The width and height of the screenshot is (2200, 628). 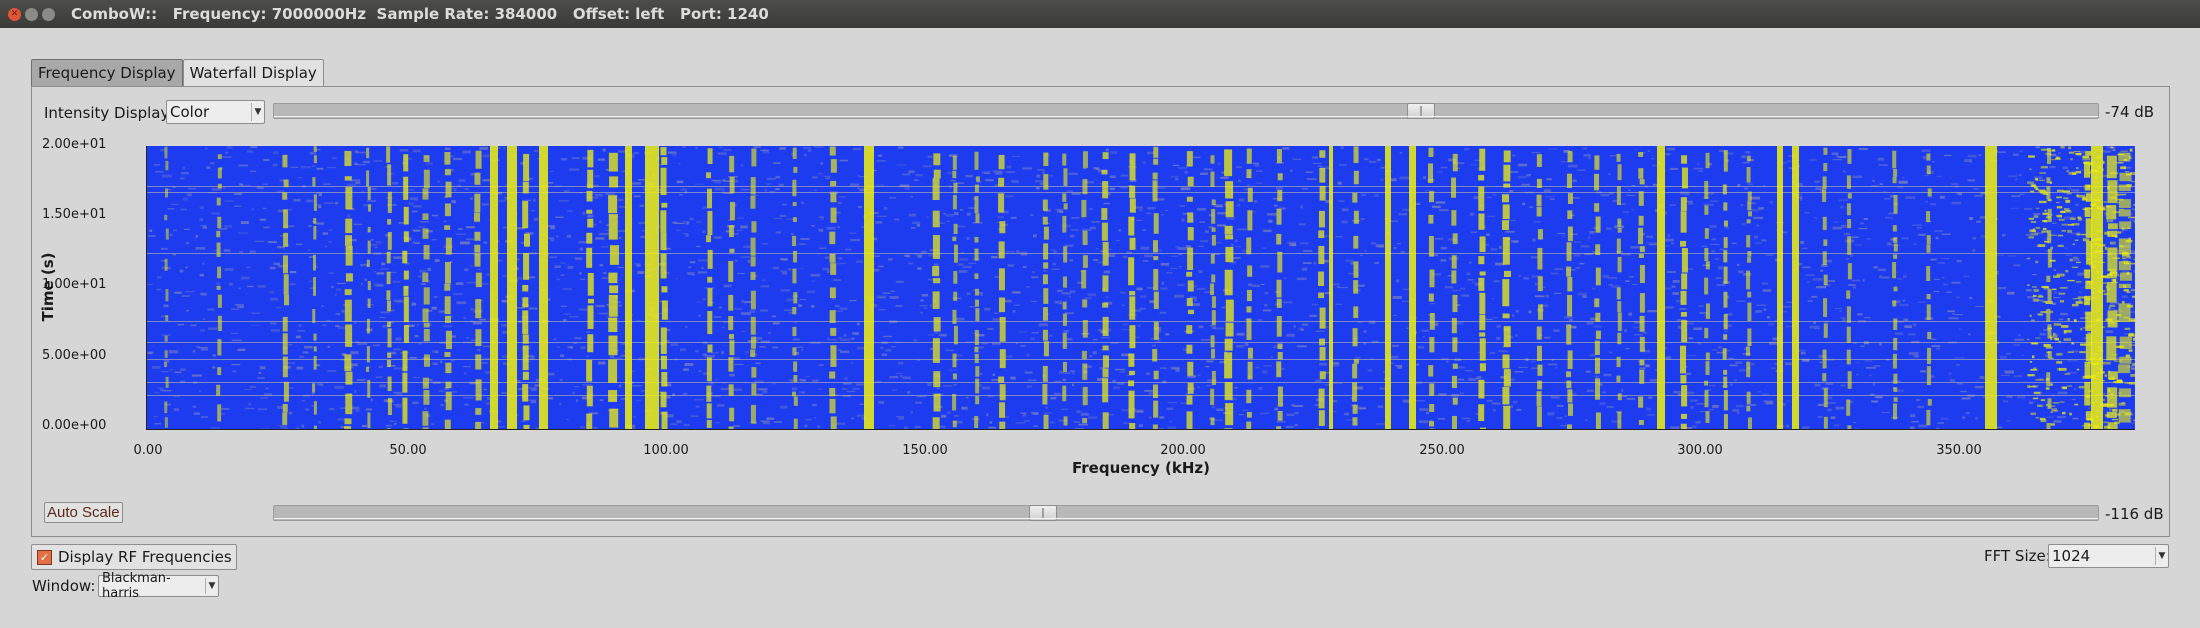 I want to click on x-tick: 100.00, so click(x=666, y=450).